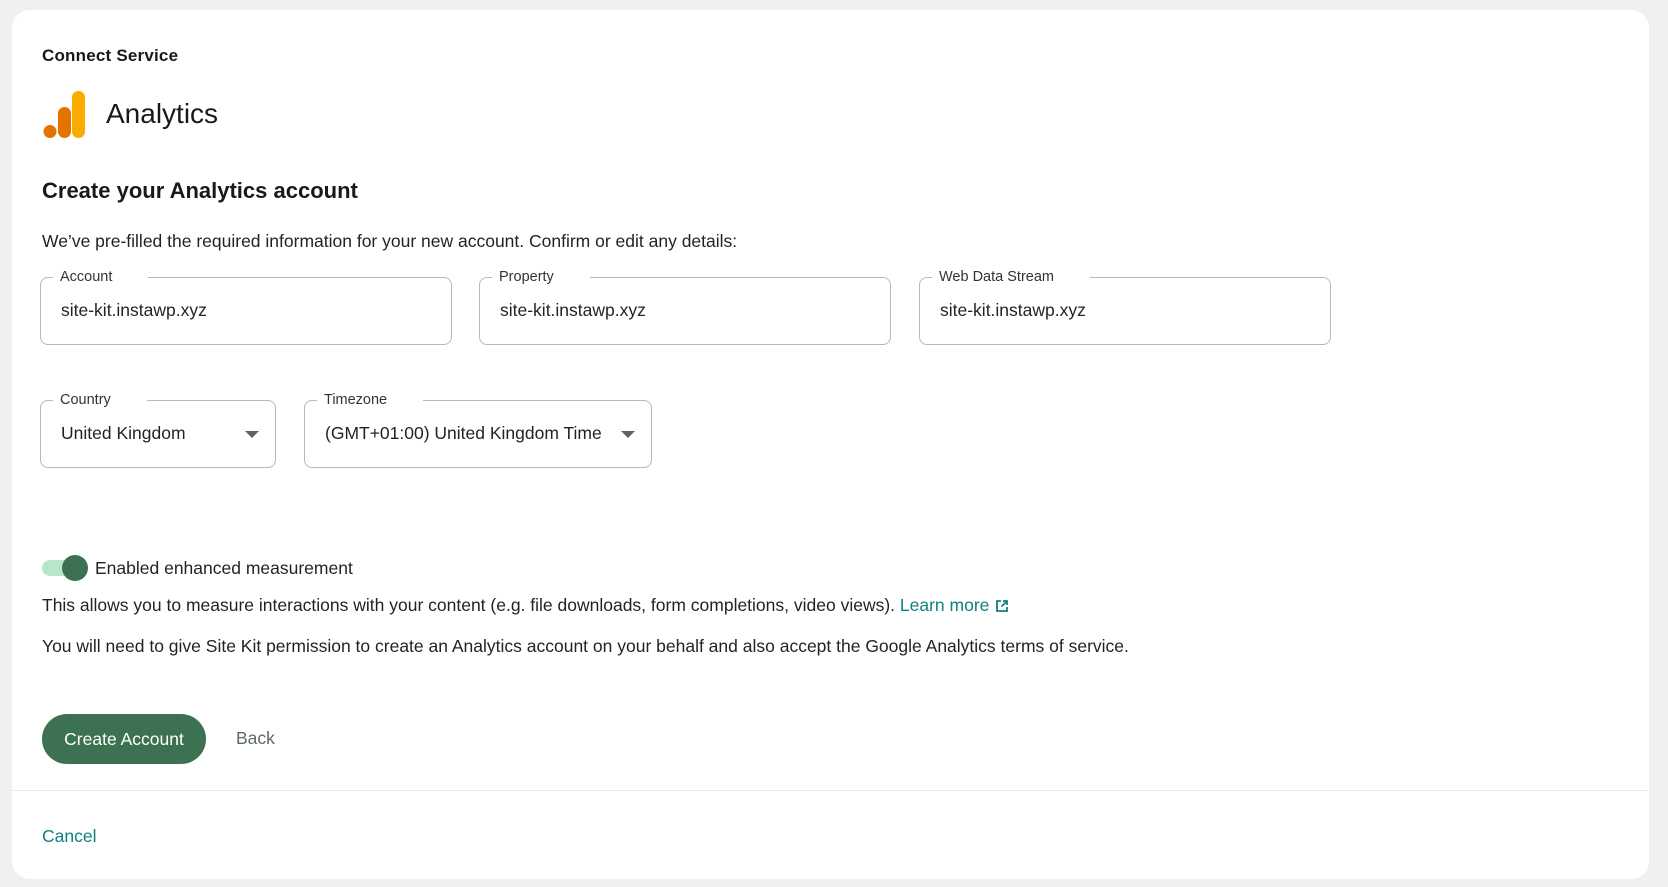 The height and width of the screenshot is (887, 1668). I want to click on google-analytics-logo-icon, so click(65, 114).